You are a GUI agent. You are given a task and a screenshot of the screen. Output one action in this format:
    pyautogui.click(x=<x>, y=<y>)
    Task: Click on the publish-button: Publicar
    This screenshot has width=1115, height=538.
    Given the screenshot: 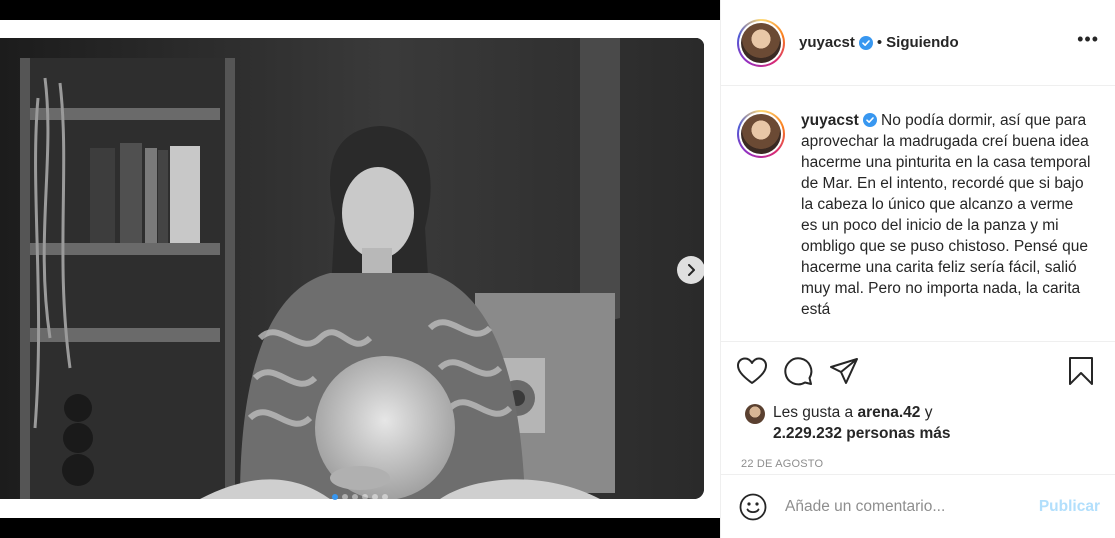 What is the action you would take?
    pyautogui.click(x=1069, y=507)
    